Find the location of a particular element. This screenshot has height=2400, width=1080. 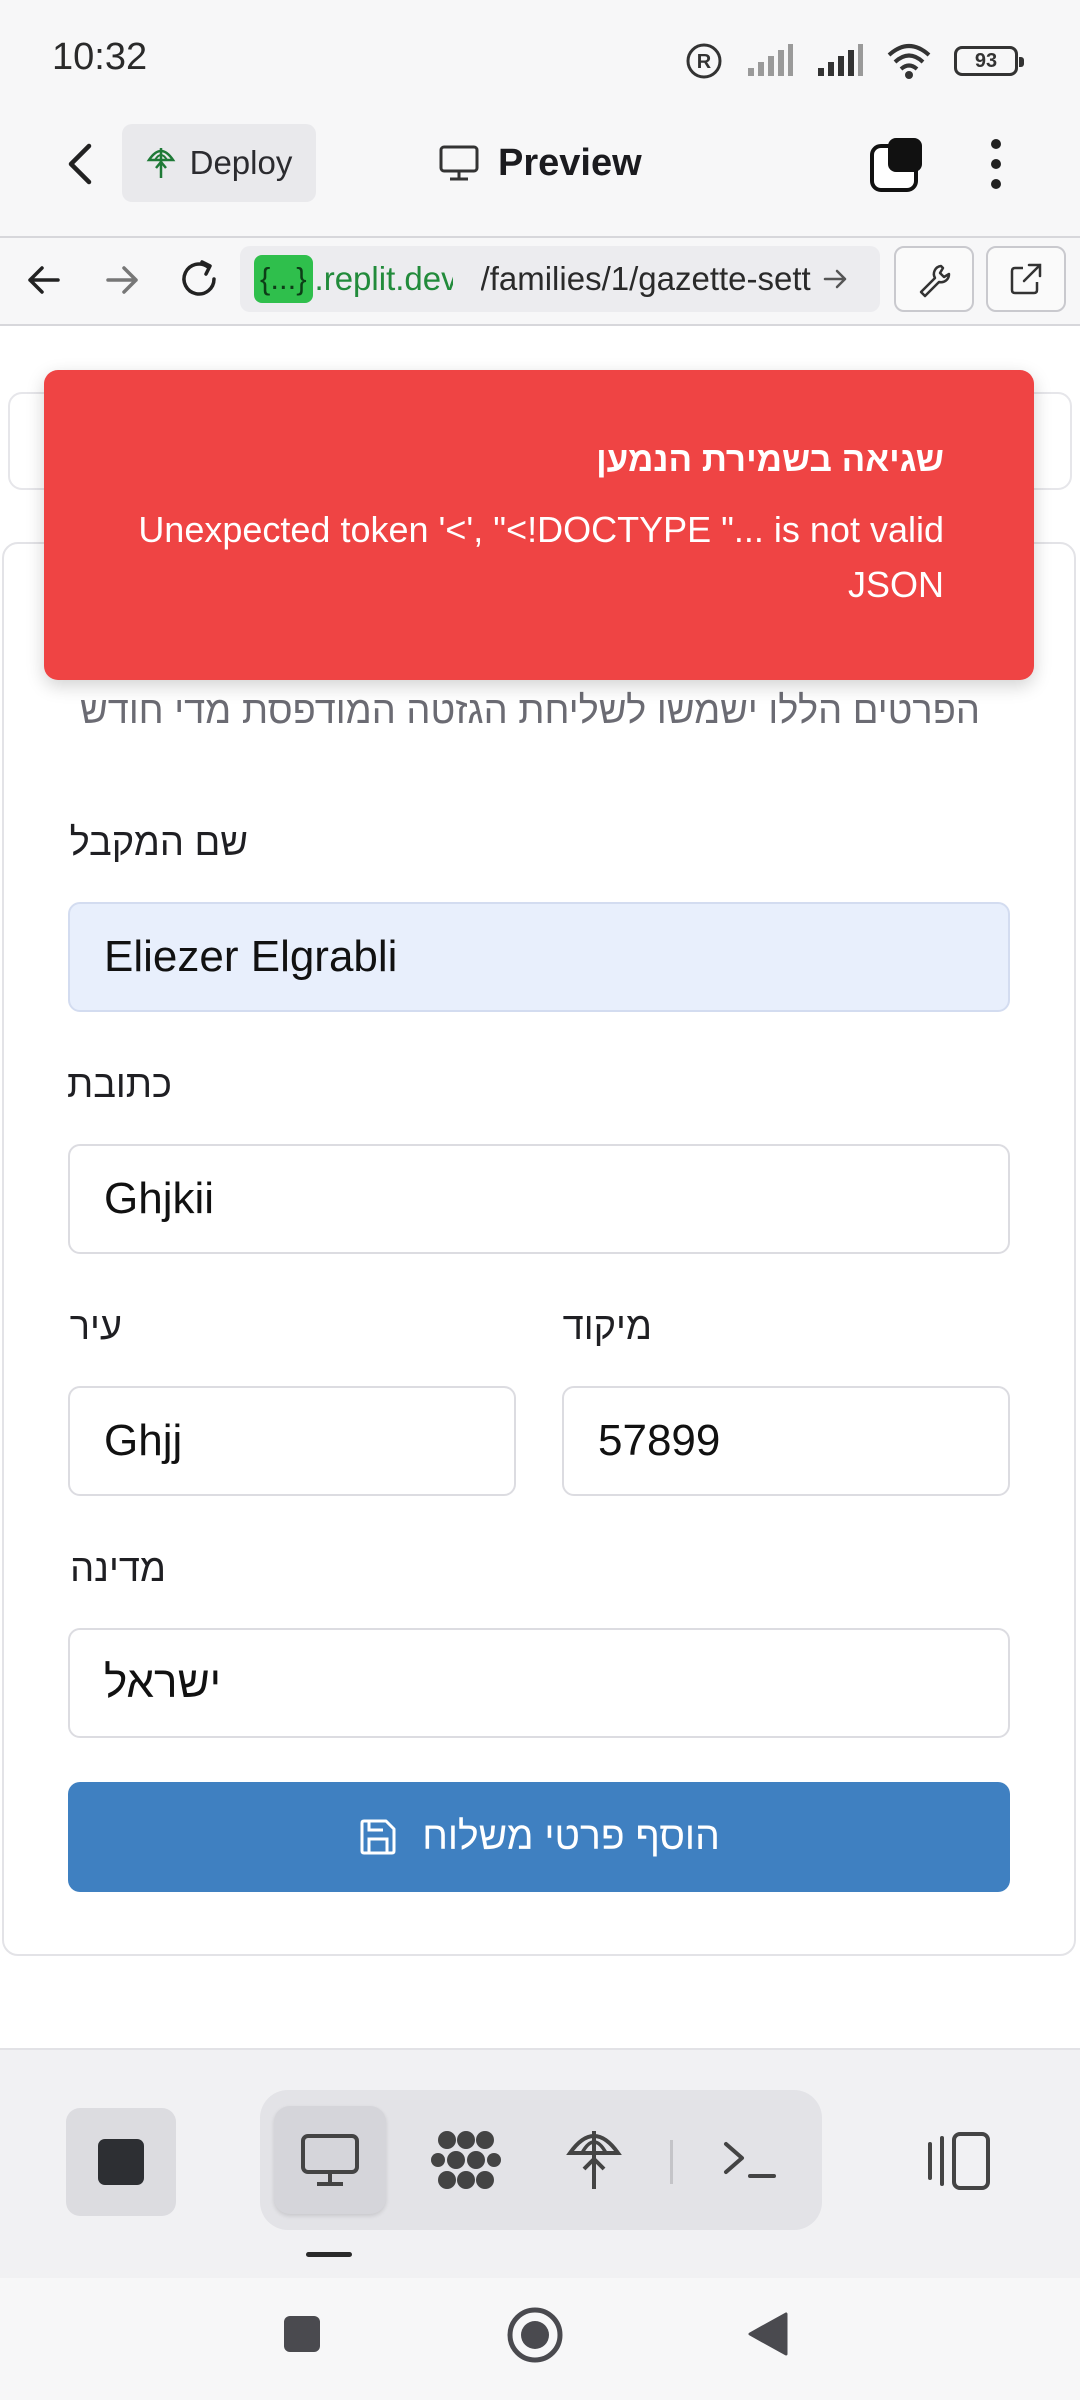

browser-forward-button is located at coordinates (122, 280).